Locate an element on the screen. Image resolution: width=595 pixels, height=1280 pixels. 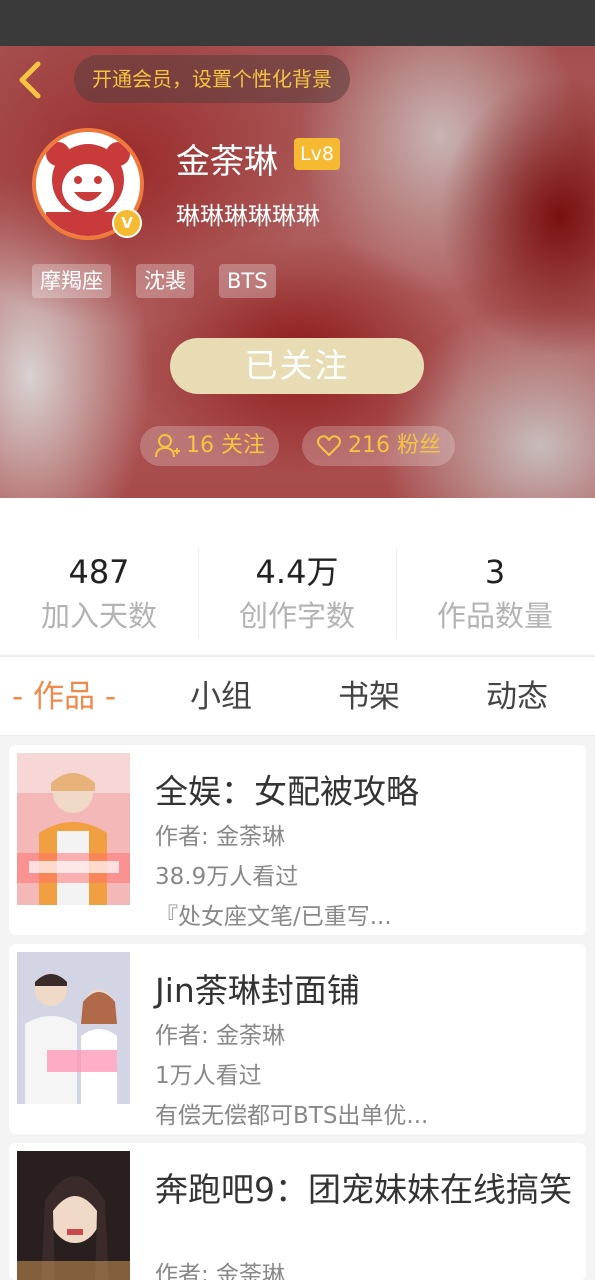
stat-value: 4.4万 is located at coordinates (297, 572).